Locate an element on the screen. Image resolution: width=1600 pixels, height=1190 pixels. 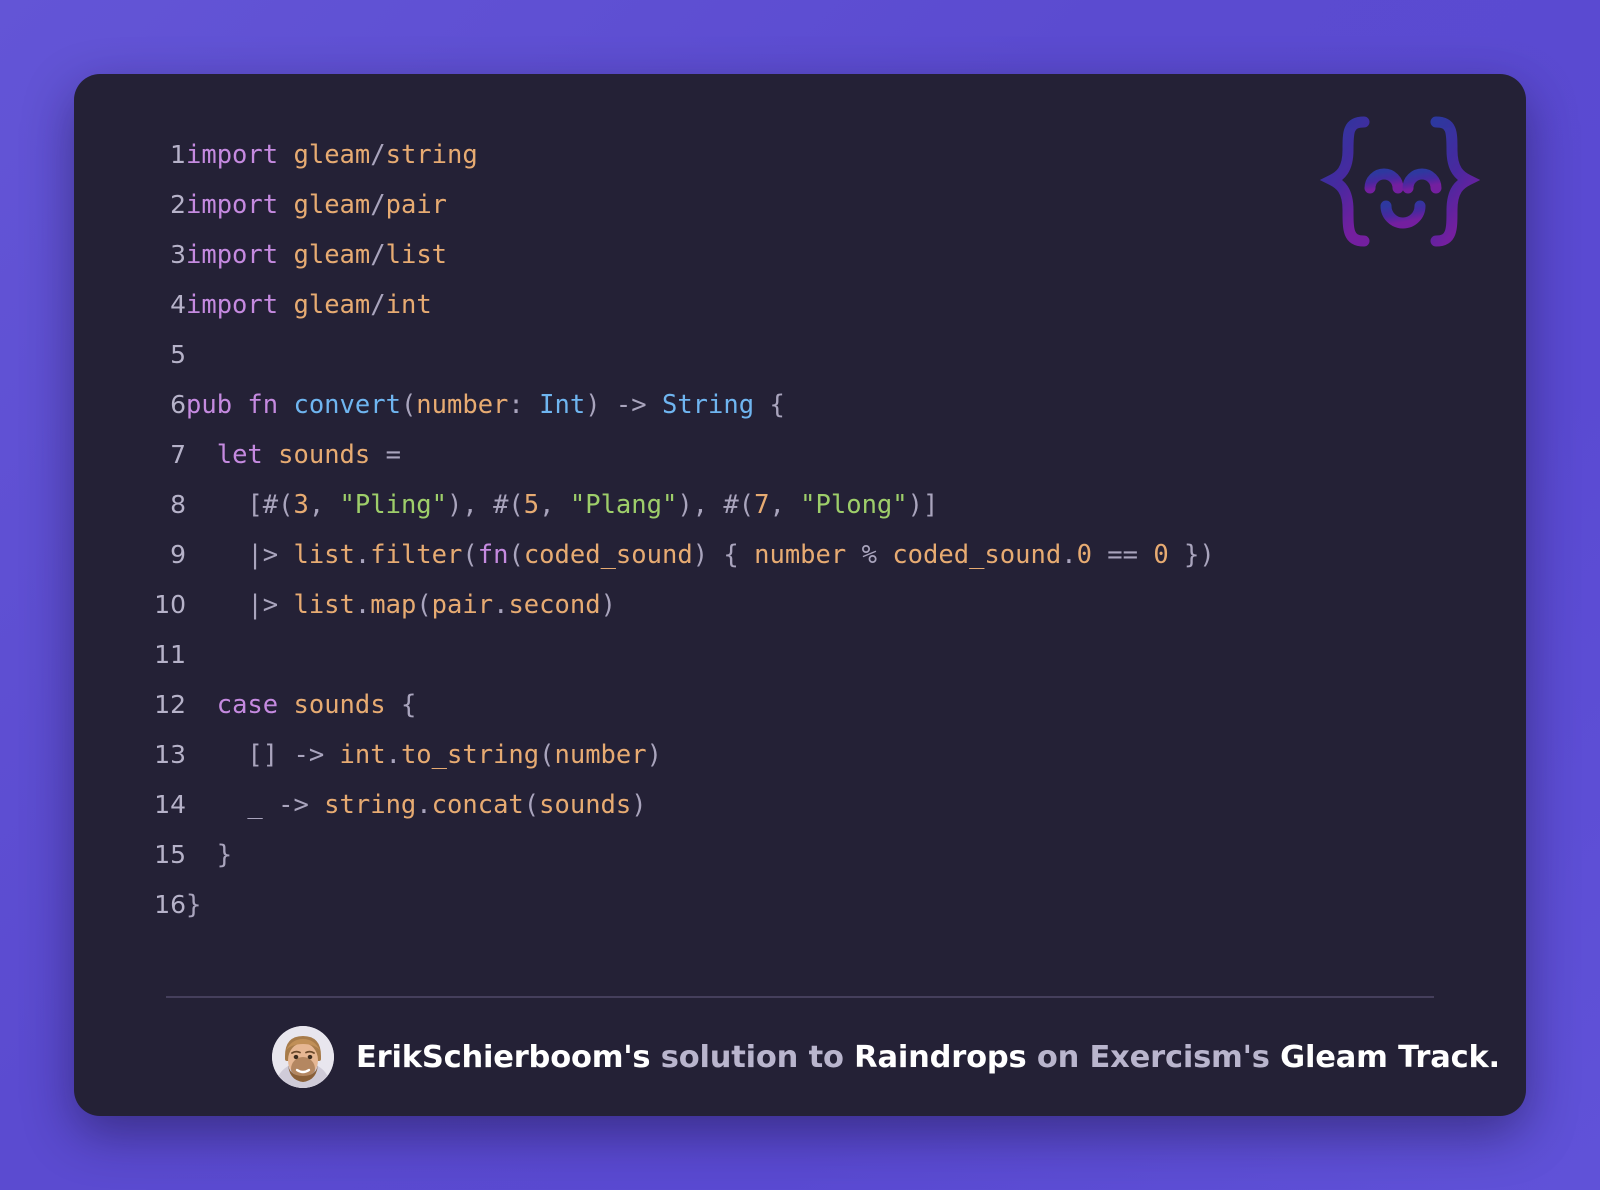
code-token: ) -> is located at coordinates (623, 405).